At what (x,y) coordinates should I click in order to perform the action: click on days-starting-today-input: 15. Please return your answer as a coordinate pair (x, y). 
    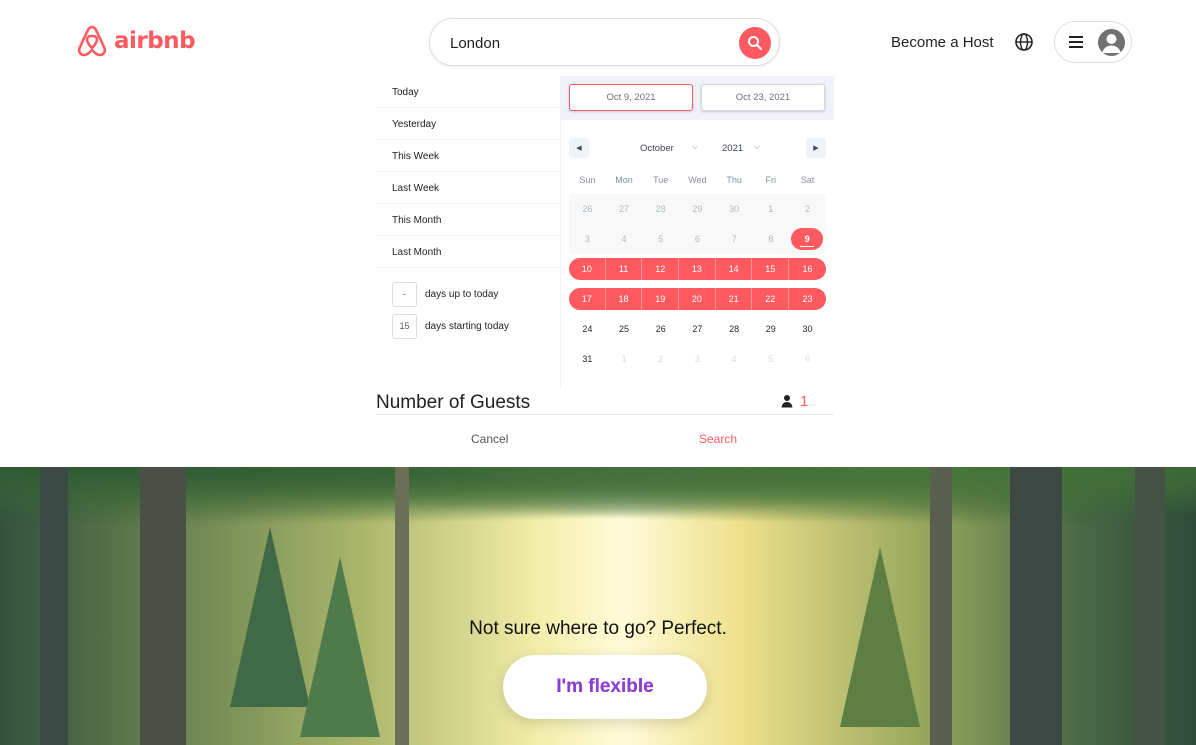
    Looking at the image, I should click on (404, 326).